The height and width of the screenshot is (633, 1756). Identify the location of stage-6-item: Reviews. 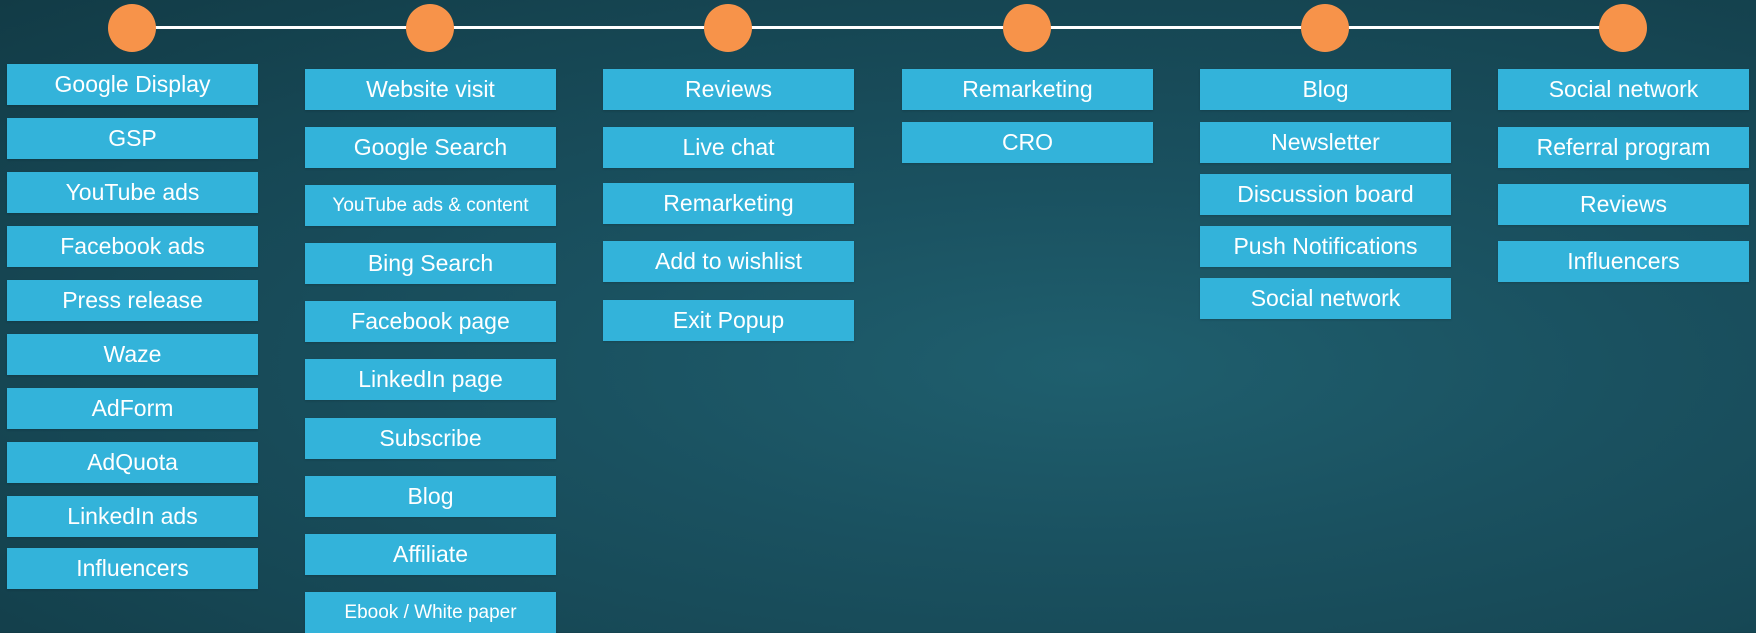
(1623, 204).